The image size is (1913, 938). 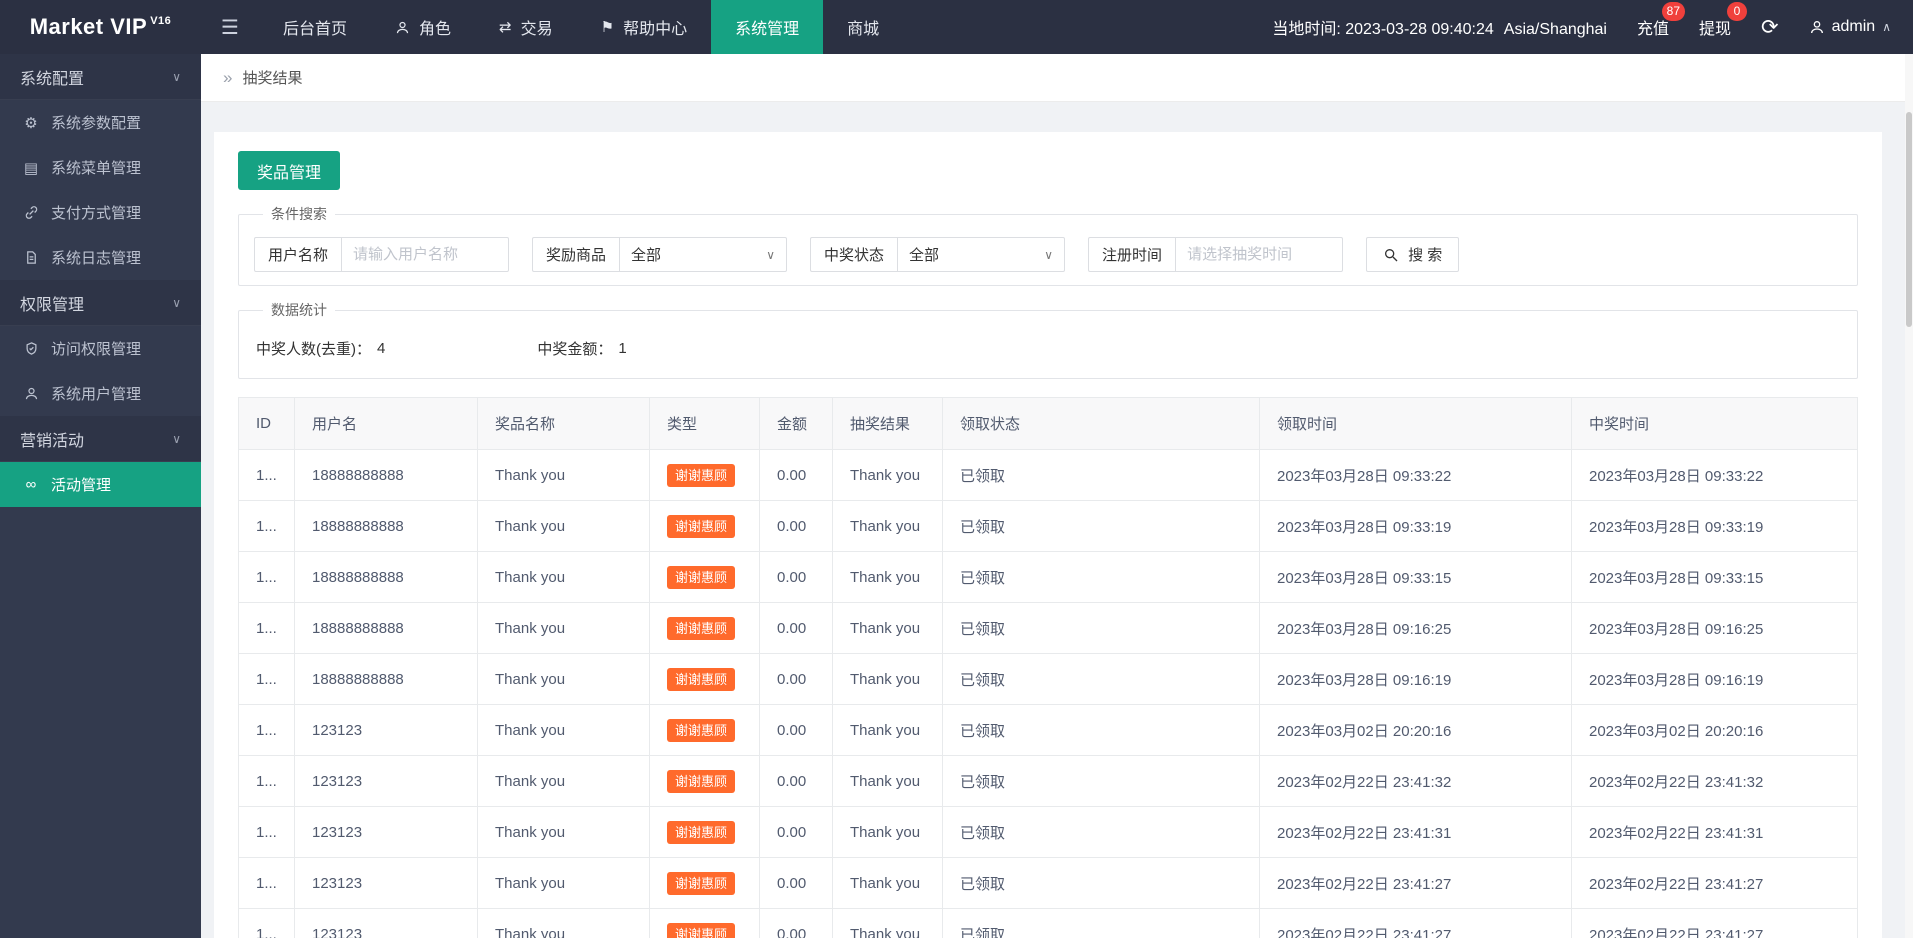 I want to click on prize-product-field-label: 奖励商品, so click(x=576, y=254).